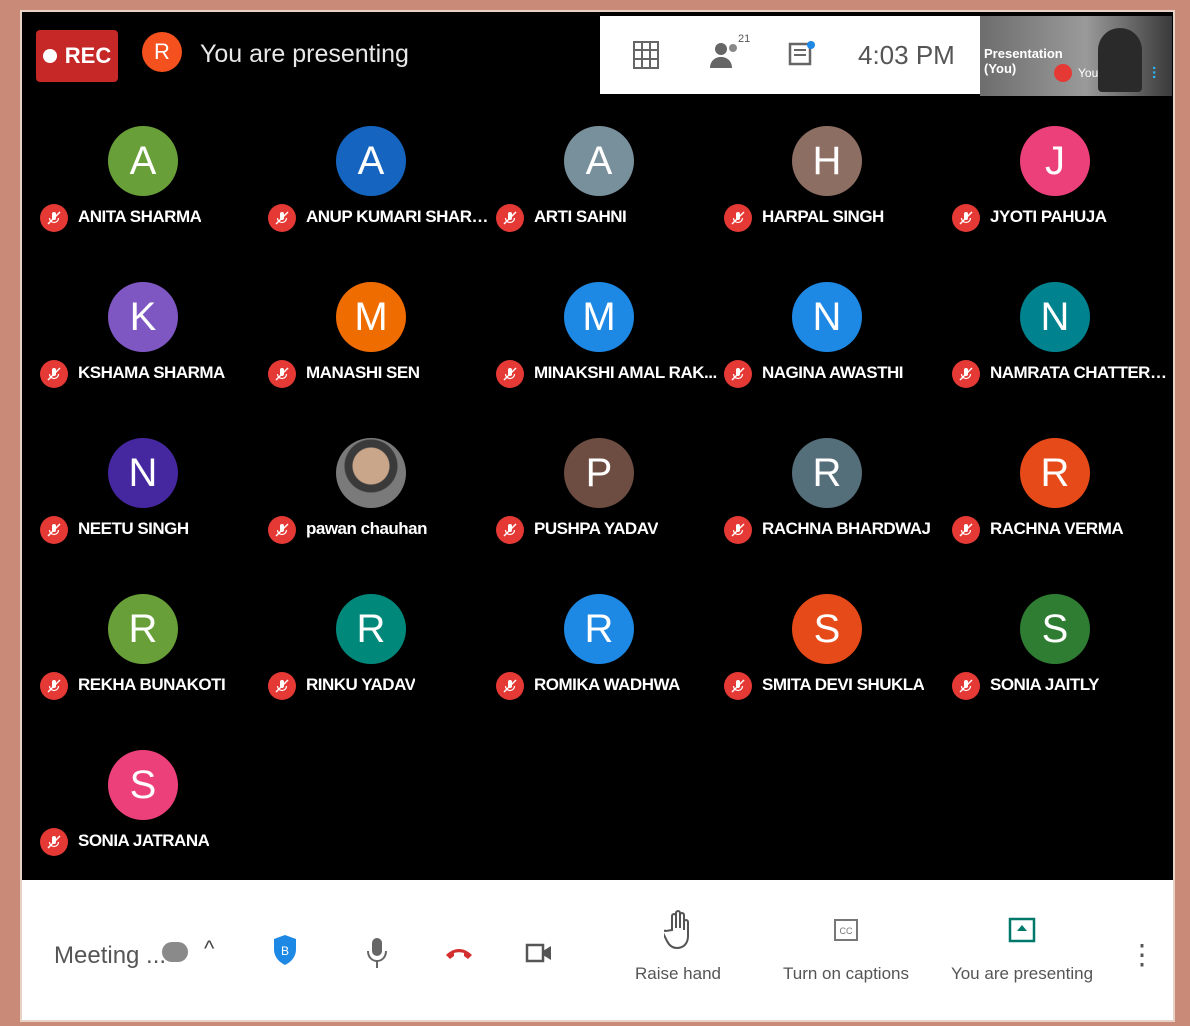  I want to click on microphone-button, so click(377, 953).